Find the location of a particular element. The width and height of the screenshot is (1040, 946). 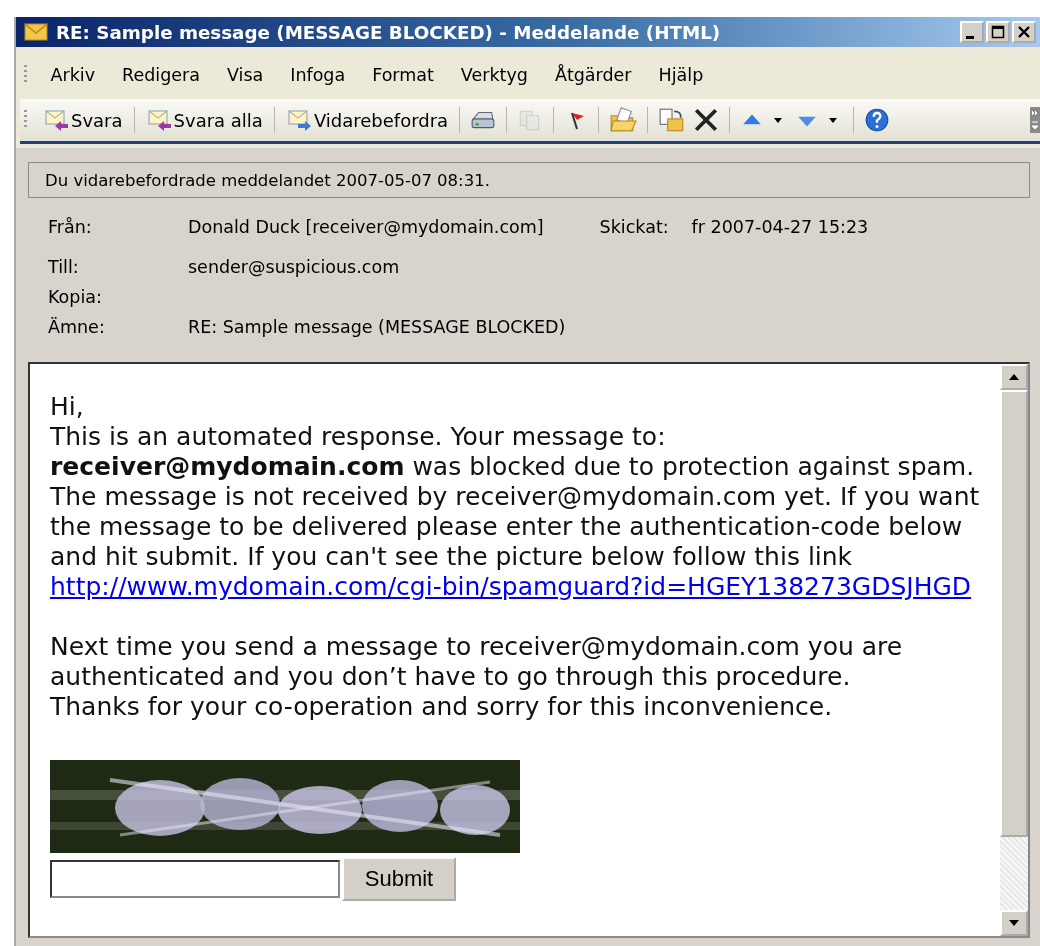

field-label: Kopia: is located at coordinates (75, 297).